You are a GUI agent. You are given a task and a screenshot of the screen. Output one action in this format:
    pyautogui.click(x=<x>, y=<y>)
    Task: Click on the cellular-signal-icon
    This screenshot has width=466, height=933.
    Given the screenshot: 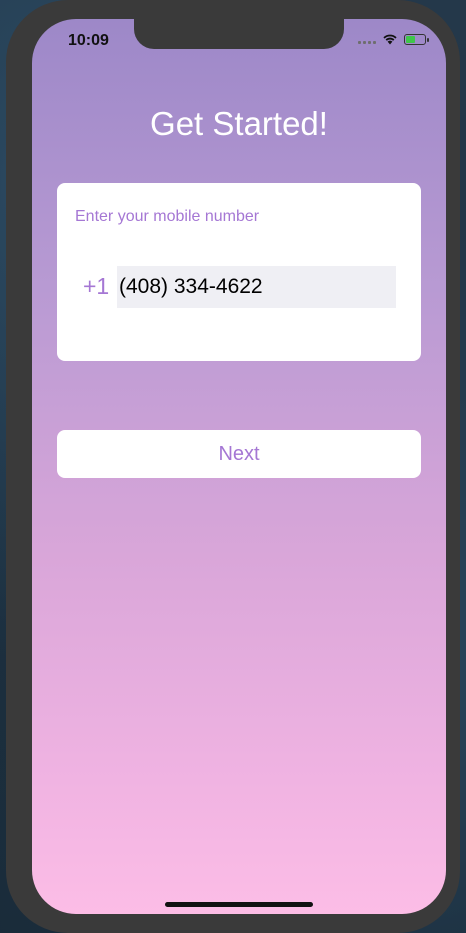 What is the action you would take?
    pyautogui.click(x=367, y=39)
    